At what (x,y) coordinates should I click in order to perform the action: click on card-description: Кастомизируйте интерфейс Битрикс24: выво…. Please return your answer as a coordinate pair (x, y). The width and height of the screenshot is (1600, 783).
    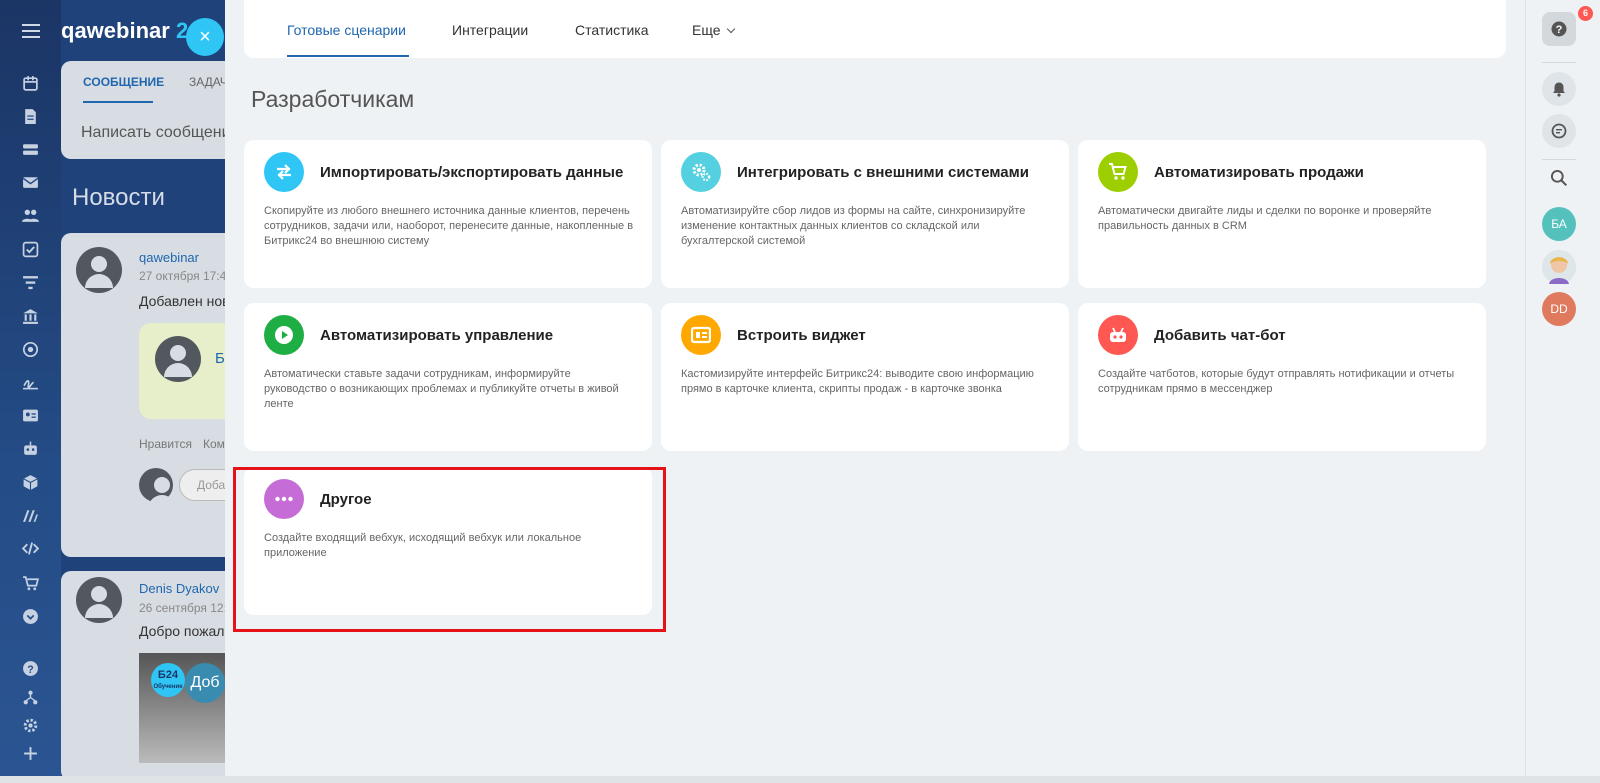
    Looking at the image, I should click on (857, 381).